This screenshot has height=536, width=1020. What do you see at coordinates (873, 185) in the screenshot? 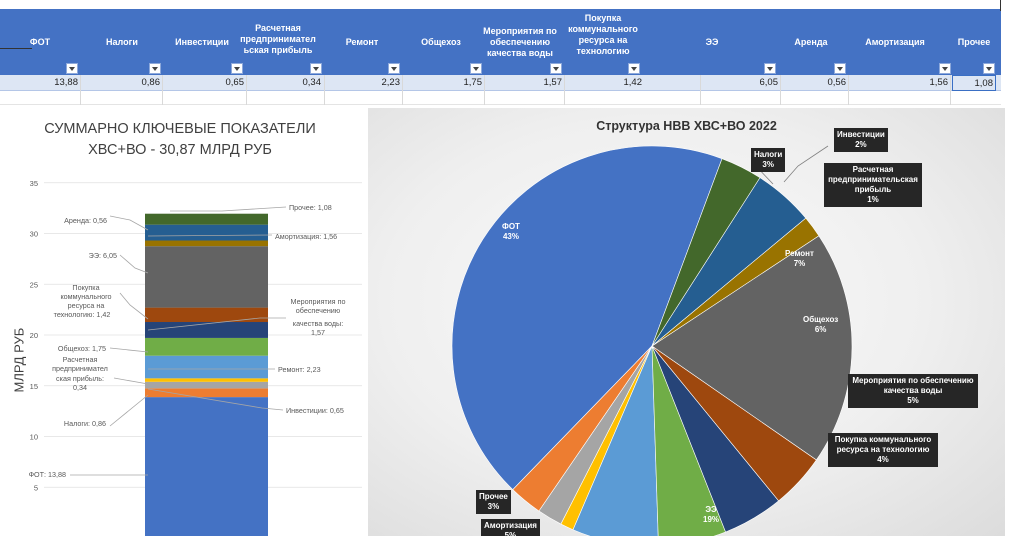
I see `slice-label-raschetnaya: Расчетная предпринимательская прибыль 1%` at bounding box center [873, 185].